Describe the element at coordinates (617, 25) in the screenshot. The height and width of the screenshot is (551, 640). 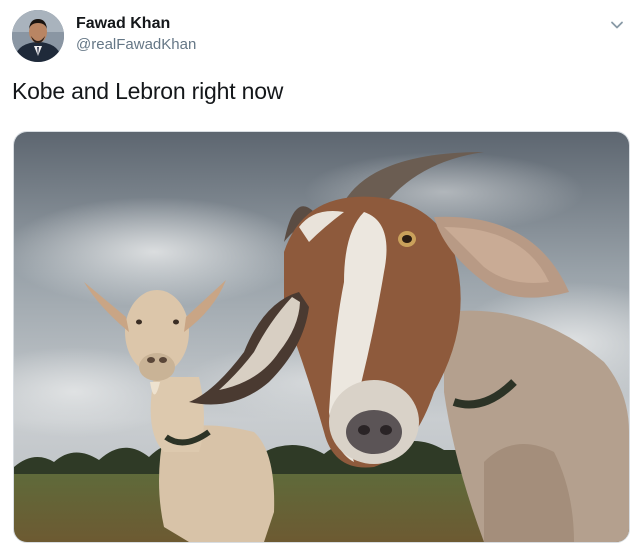
I see `chevron-down-icon` at that location.